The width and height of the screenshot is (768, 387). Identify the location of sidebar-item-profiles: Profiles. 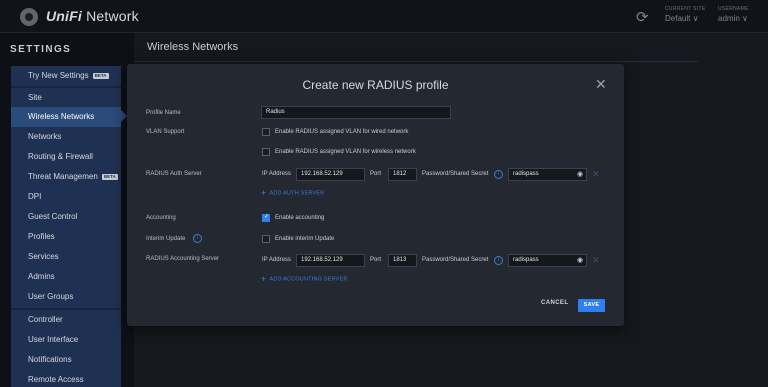
(66, 237).